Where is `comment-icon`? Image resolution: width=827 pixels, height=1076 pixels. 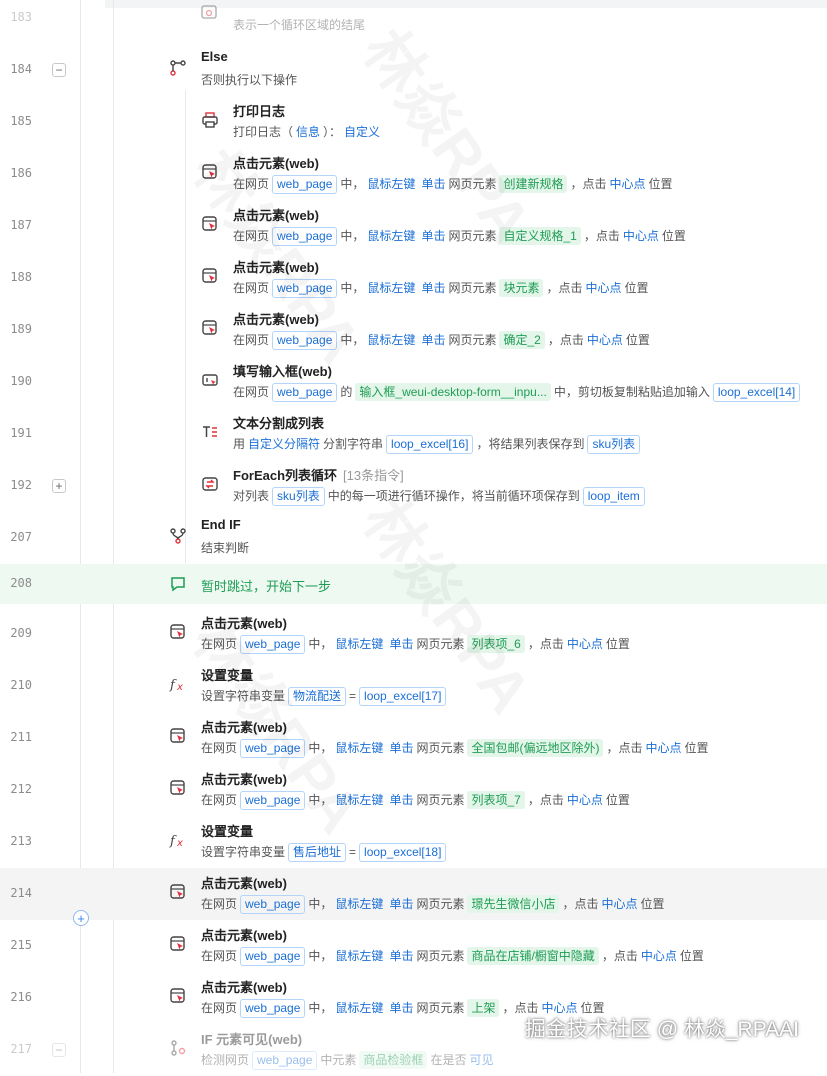
comment-icon is located at coordinates (178, 584).